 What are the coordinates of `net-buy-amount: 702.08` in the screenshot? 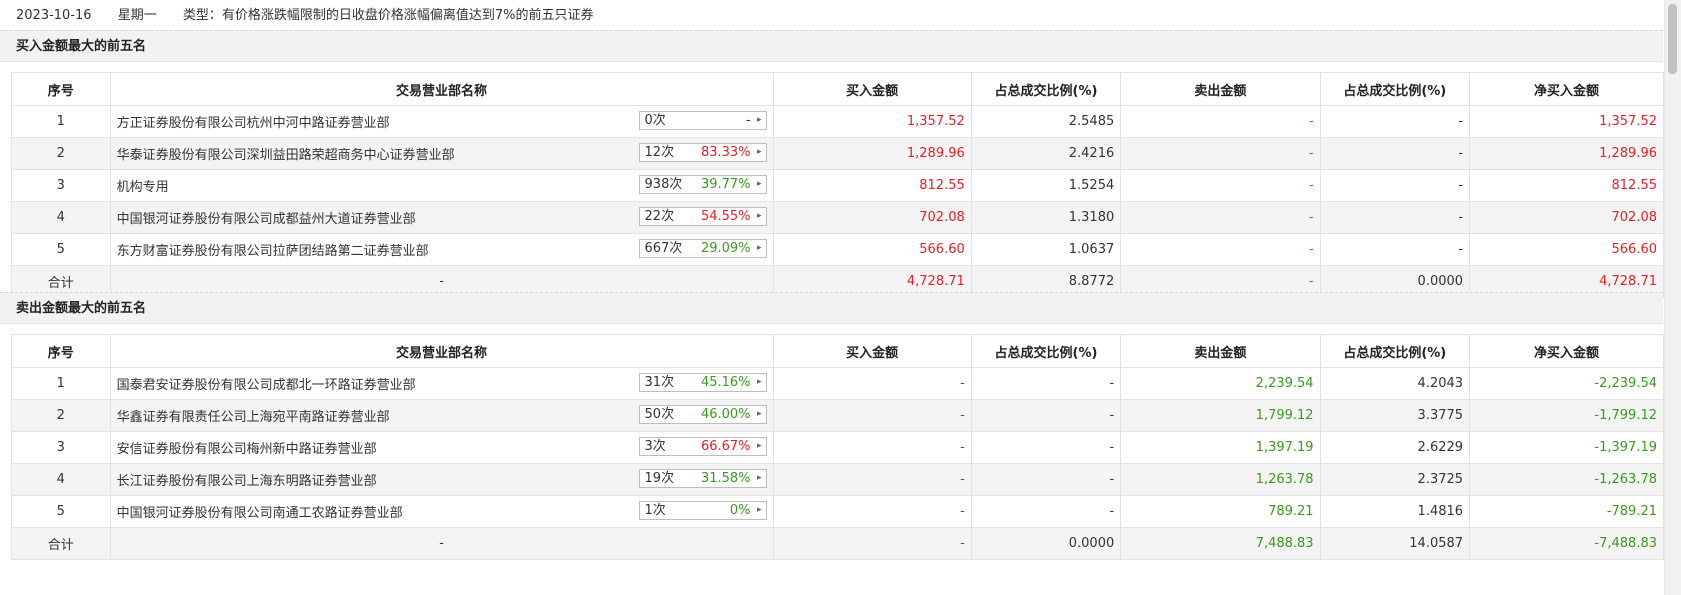 It's located at (1566, 217).